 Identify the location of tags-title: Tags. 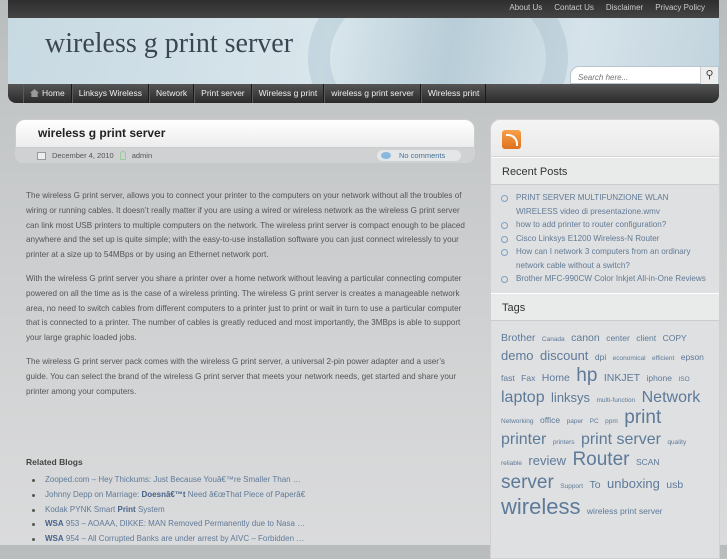
(605, 306).